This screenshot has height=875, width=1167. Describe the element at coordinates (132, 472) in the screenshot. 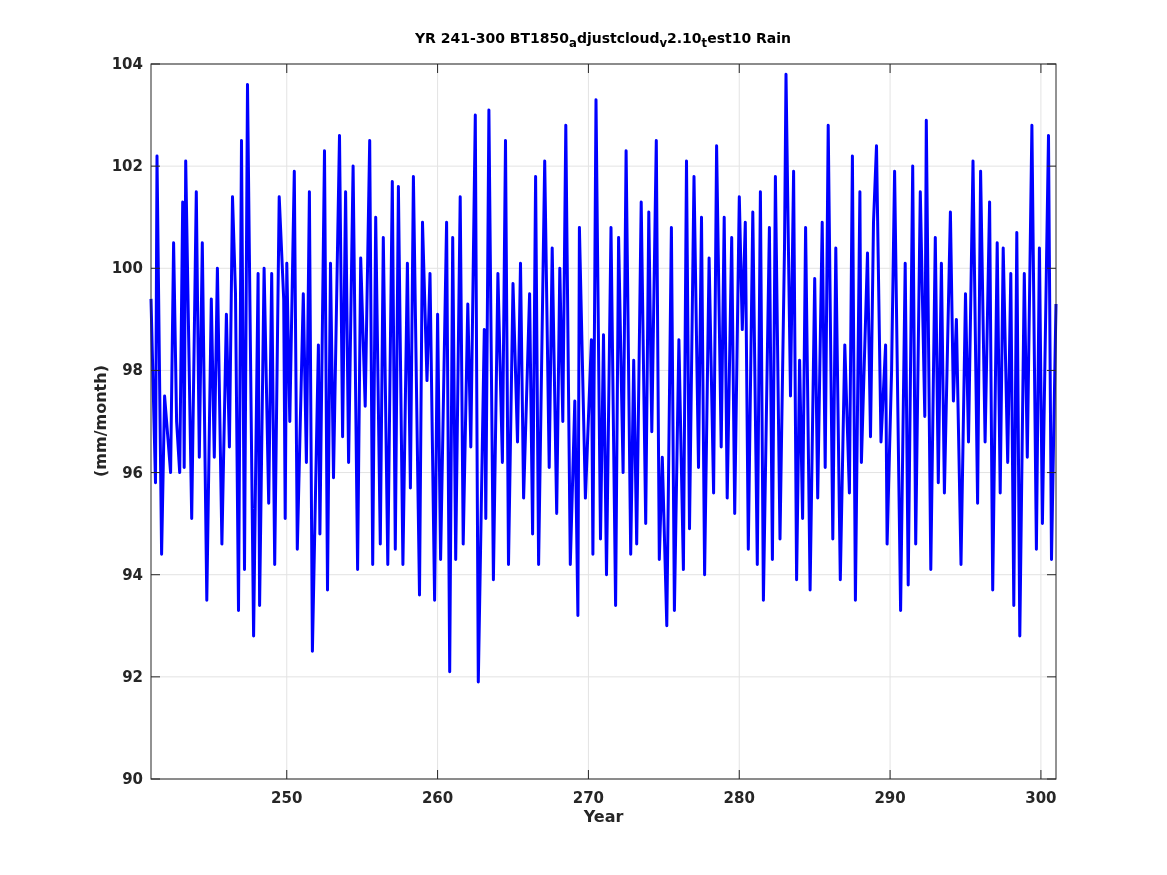

I see `y-tick-label: 96` at that location.